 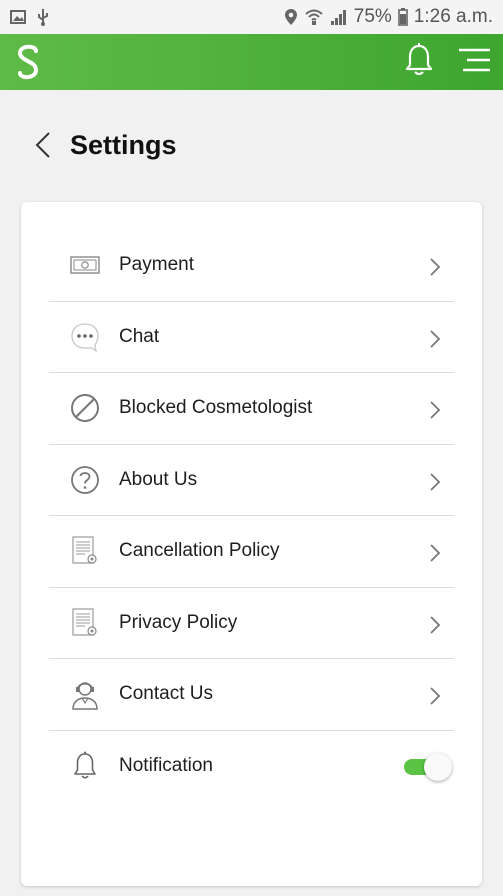 What do you see at coordinates (85, 694) in the screenshot?
I see `support-agent-icon` at bounding box center [85, 694].